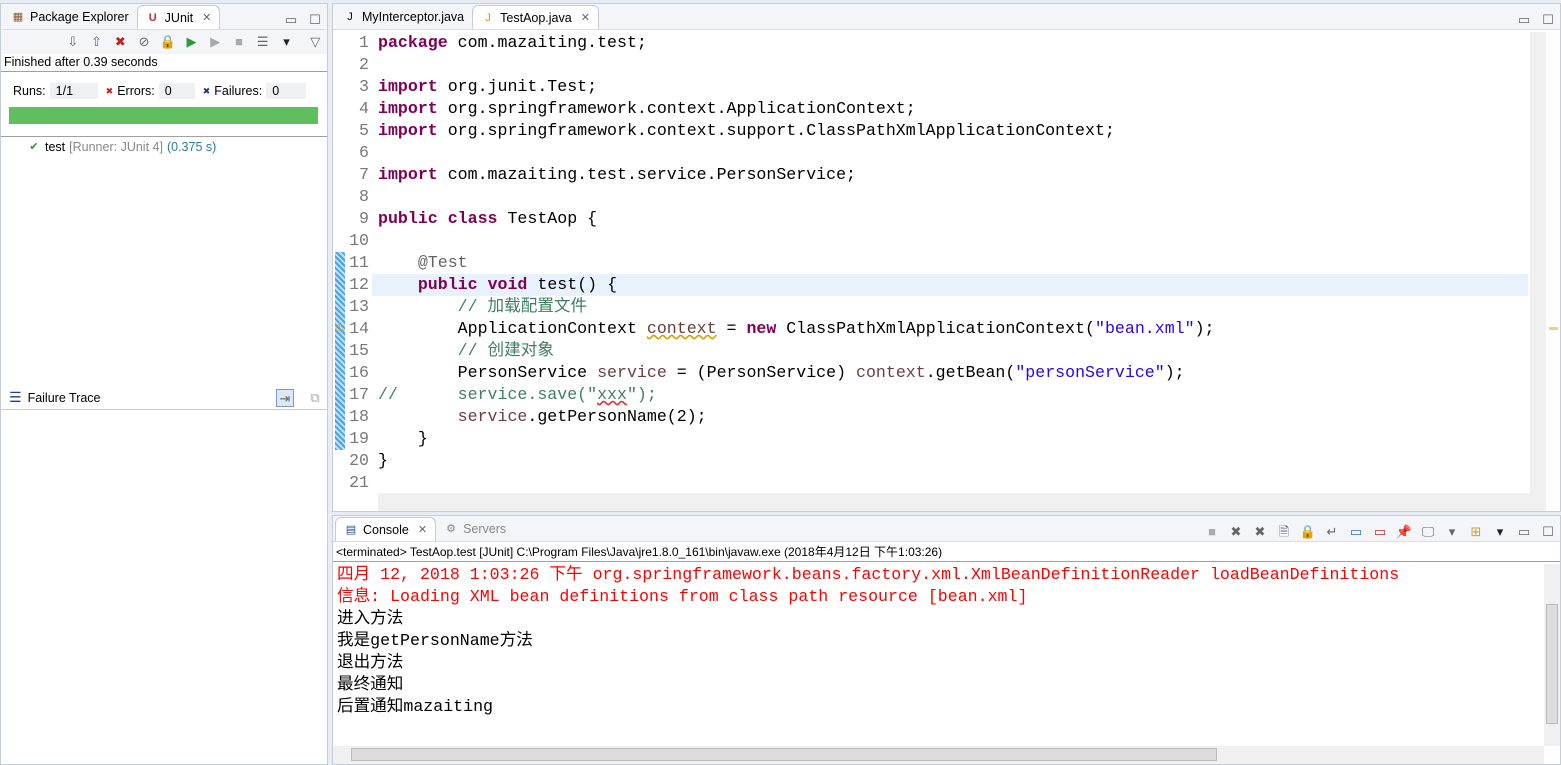  I want to click on previous-failure-icon: ⇧, so click(97, 42).